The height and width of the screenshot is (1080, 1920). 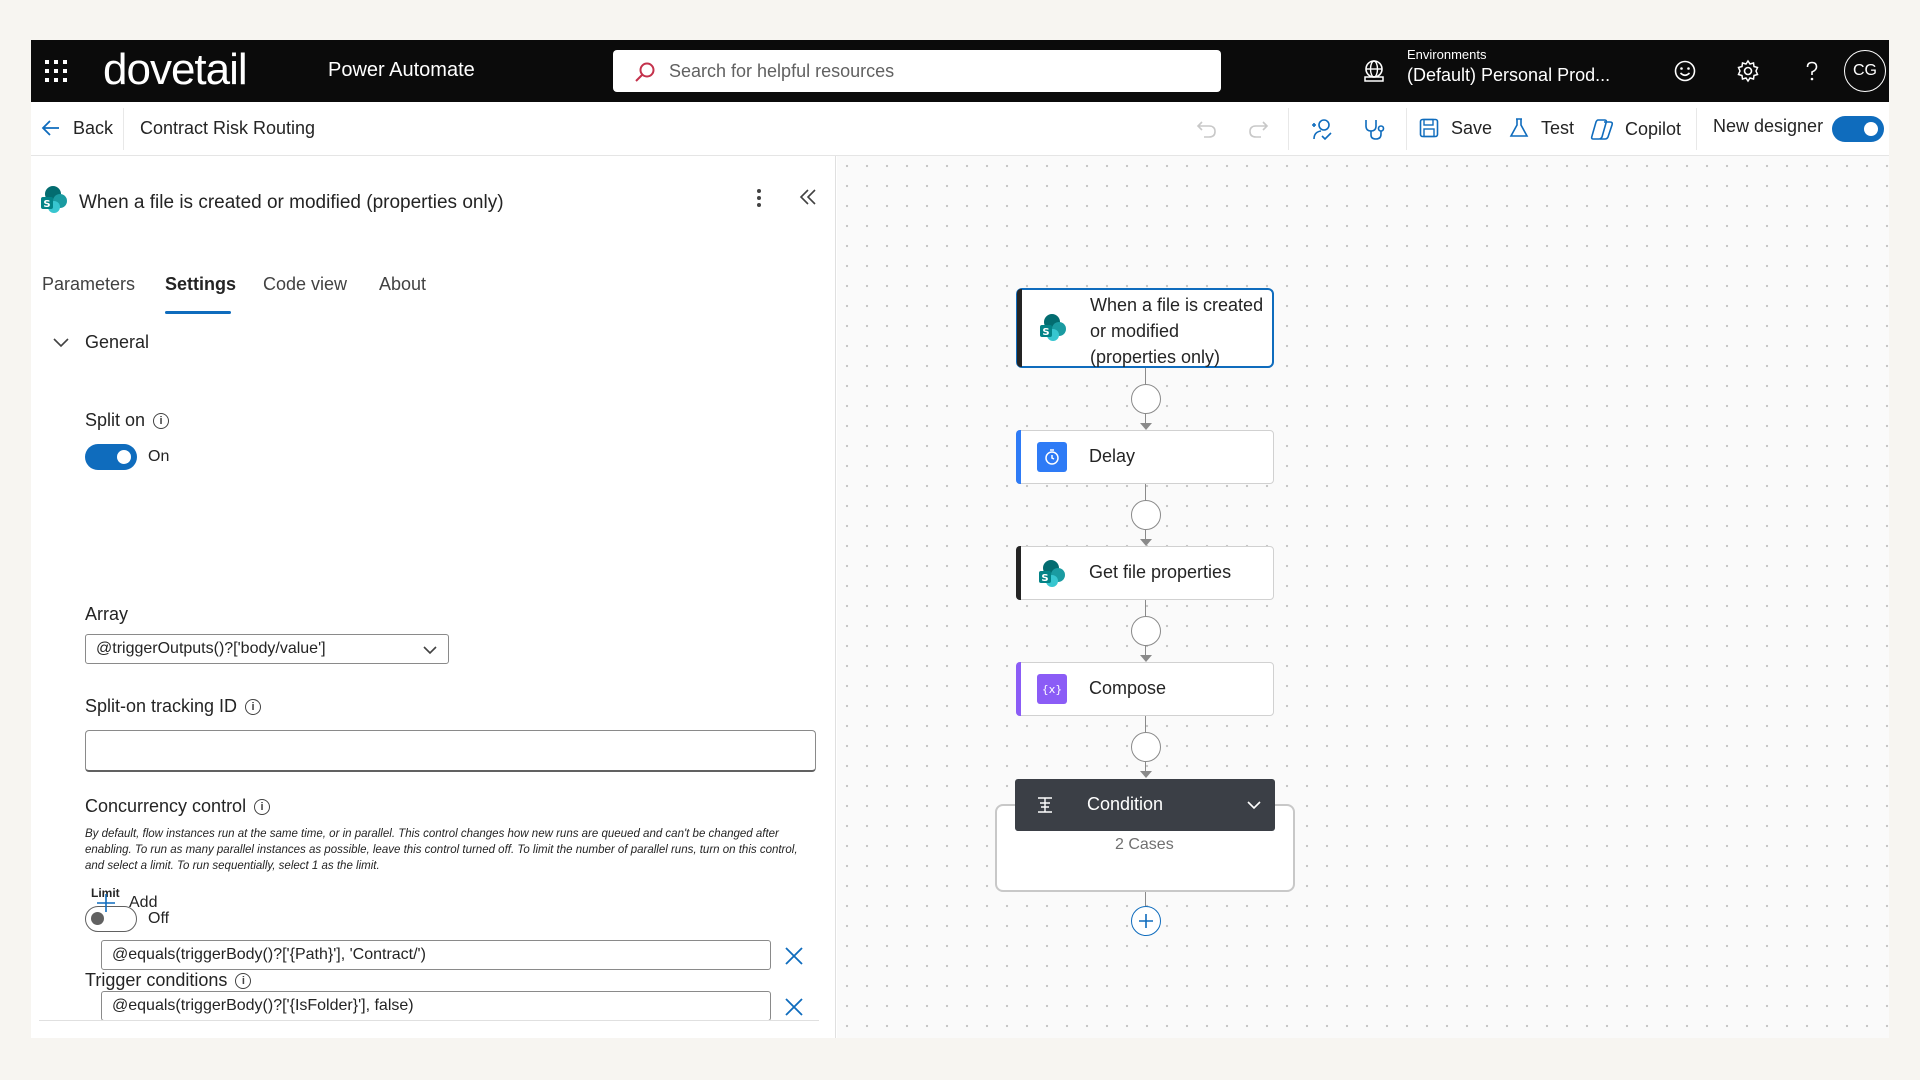 I want to click on copilot-button: Copilot, so click(x=1635, y=129).